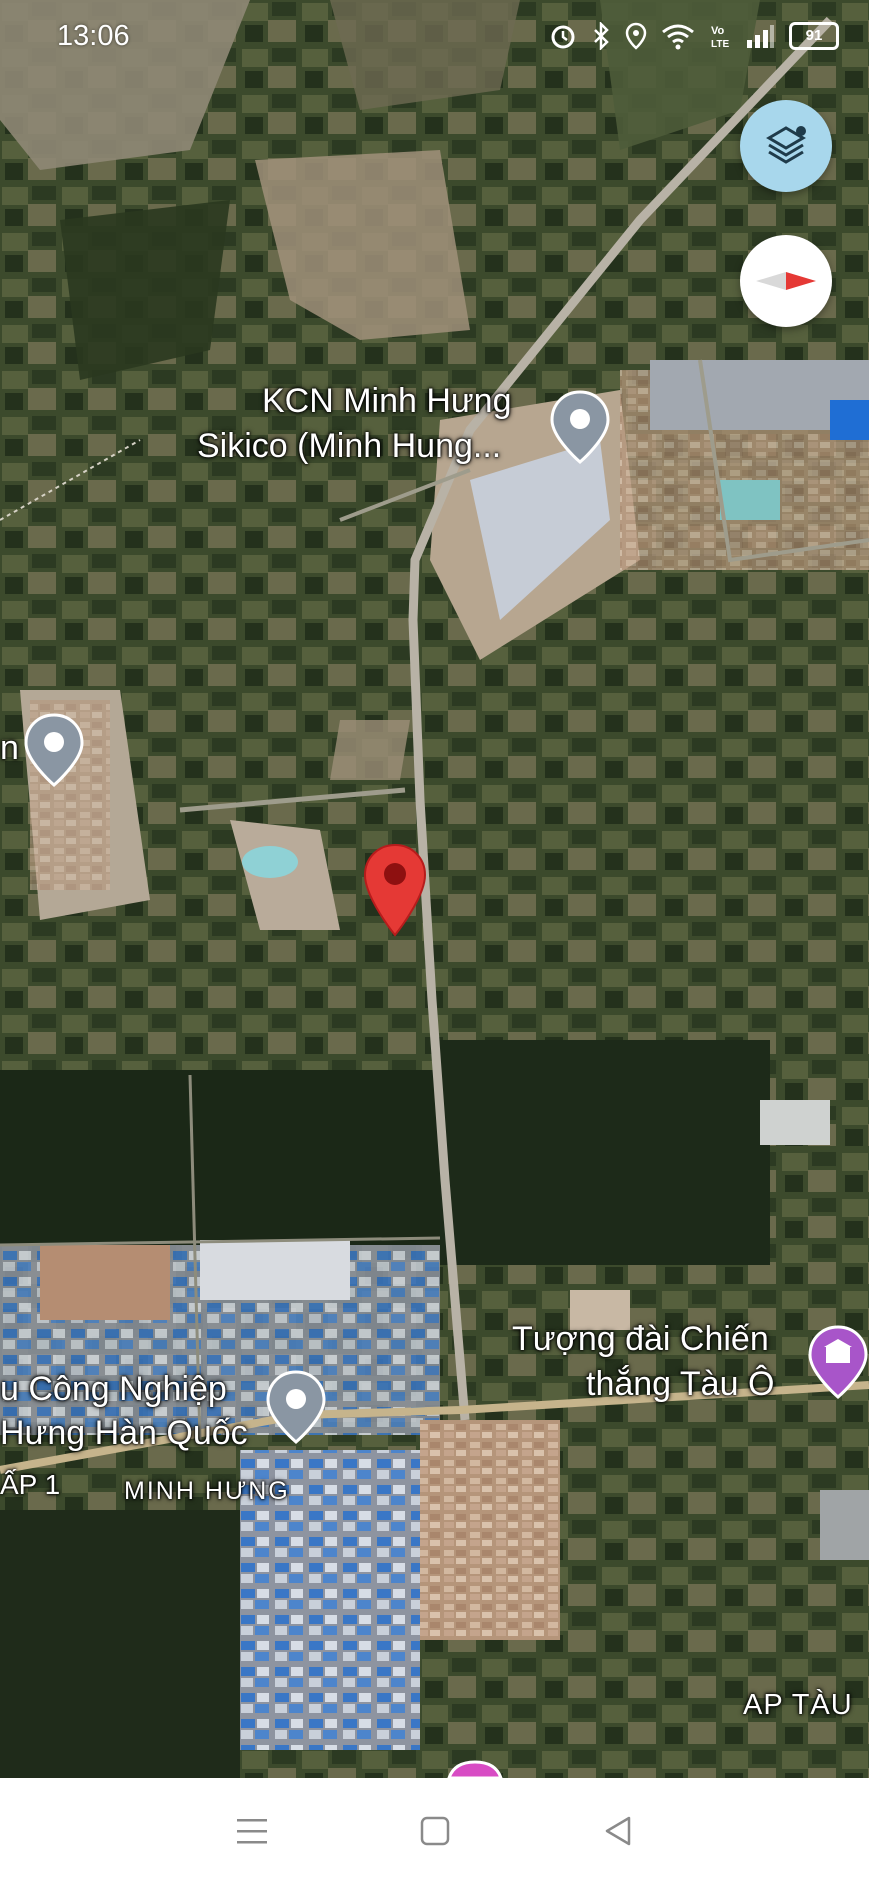 The height and width of the screenshot is (1884, 869). I want to click on partial-pin-icon, so click(475, 1769).